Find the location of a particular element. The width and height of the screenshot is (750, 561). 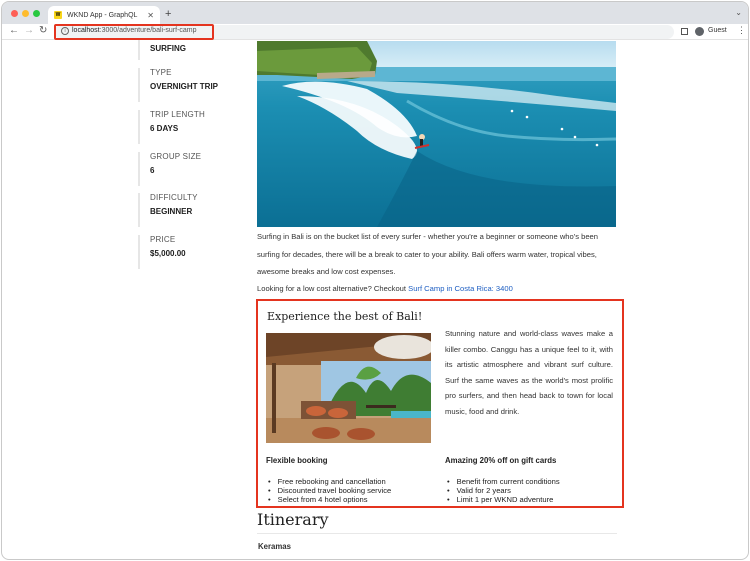

meta-activity: SURFING is located at coordinates (162, 50).